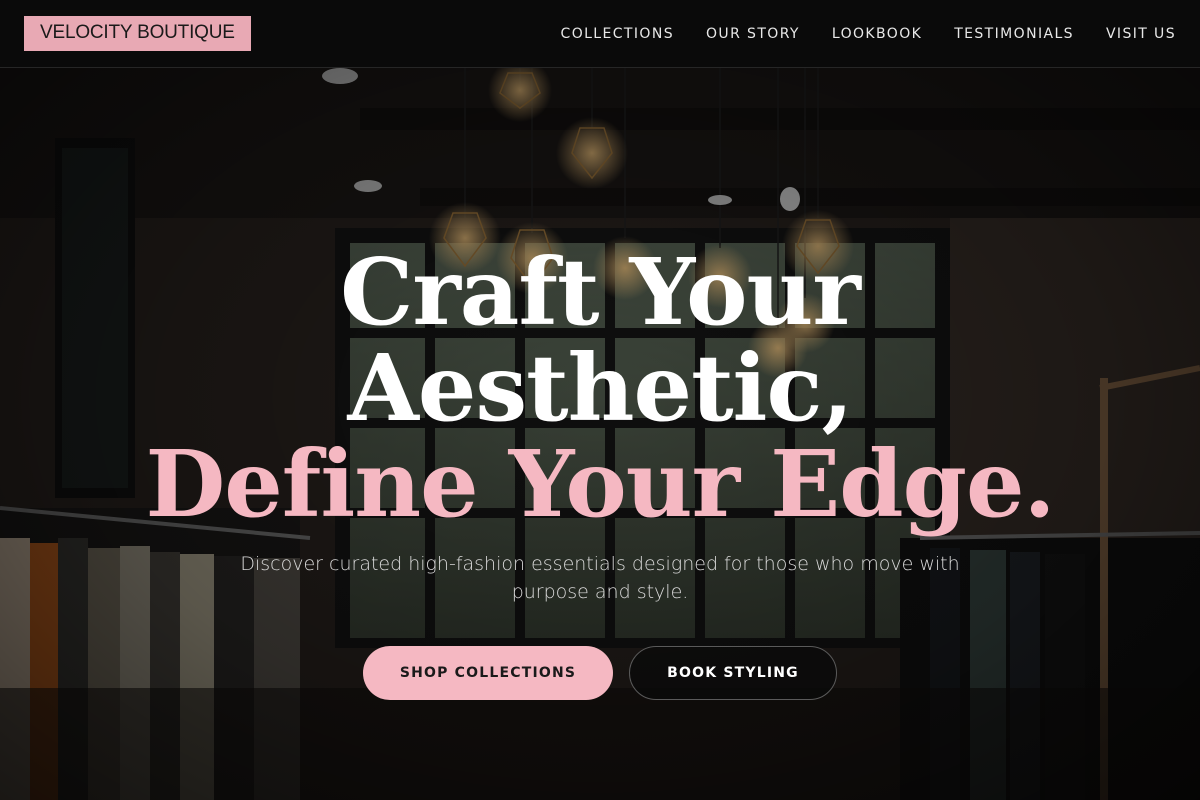  I want to click on nav-link-visit-us: VISIT US, so click(1141, 34).